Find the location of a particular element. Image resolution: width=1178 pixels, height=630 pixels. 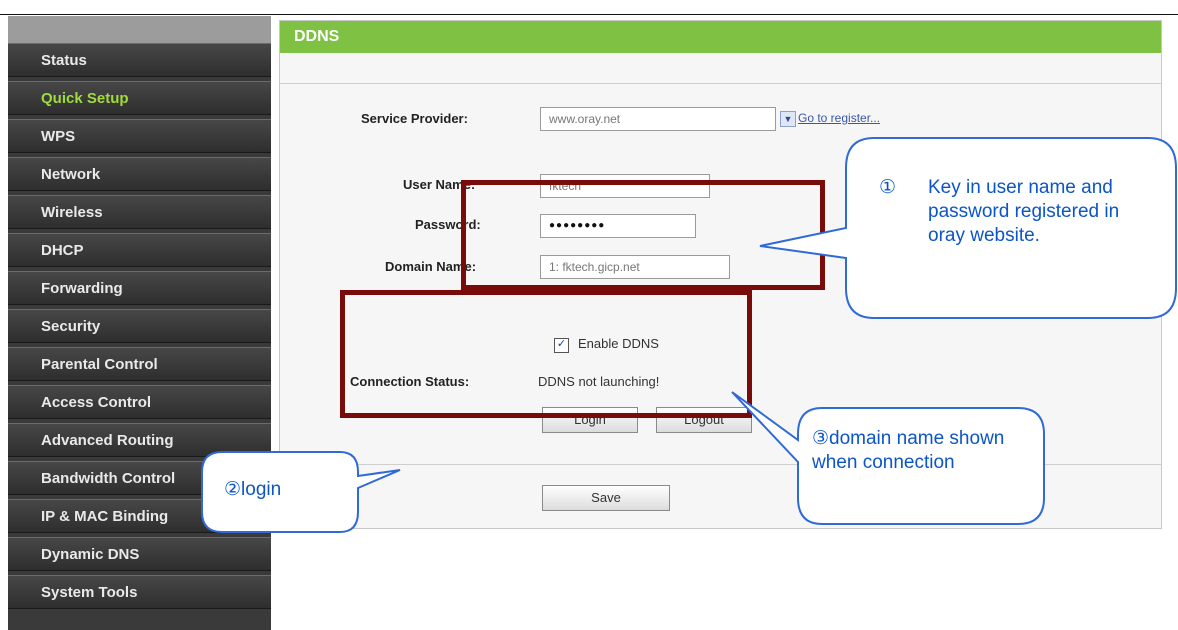

service-provider-select: www.oray.net is located at coordinates (658, 119).